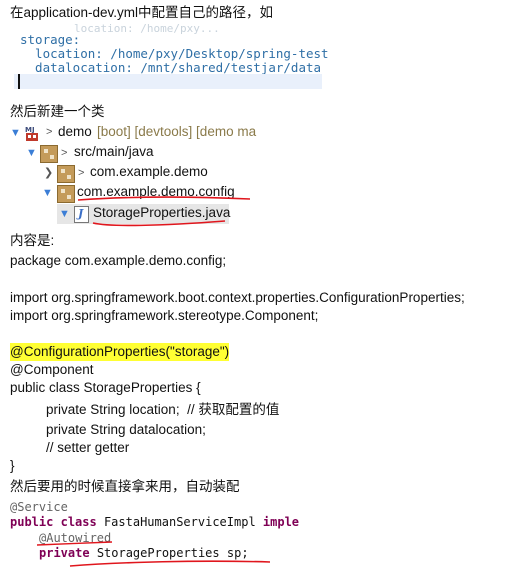 Image resolution: width=530 pixels, height=574 pixels. What do you see at coordinates (74, 543) in the screenshot?
I see `underline-autowired` at bounding box center [74, 543].